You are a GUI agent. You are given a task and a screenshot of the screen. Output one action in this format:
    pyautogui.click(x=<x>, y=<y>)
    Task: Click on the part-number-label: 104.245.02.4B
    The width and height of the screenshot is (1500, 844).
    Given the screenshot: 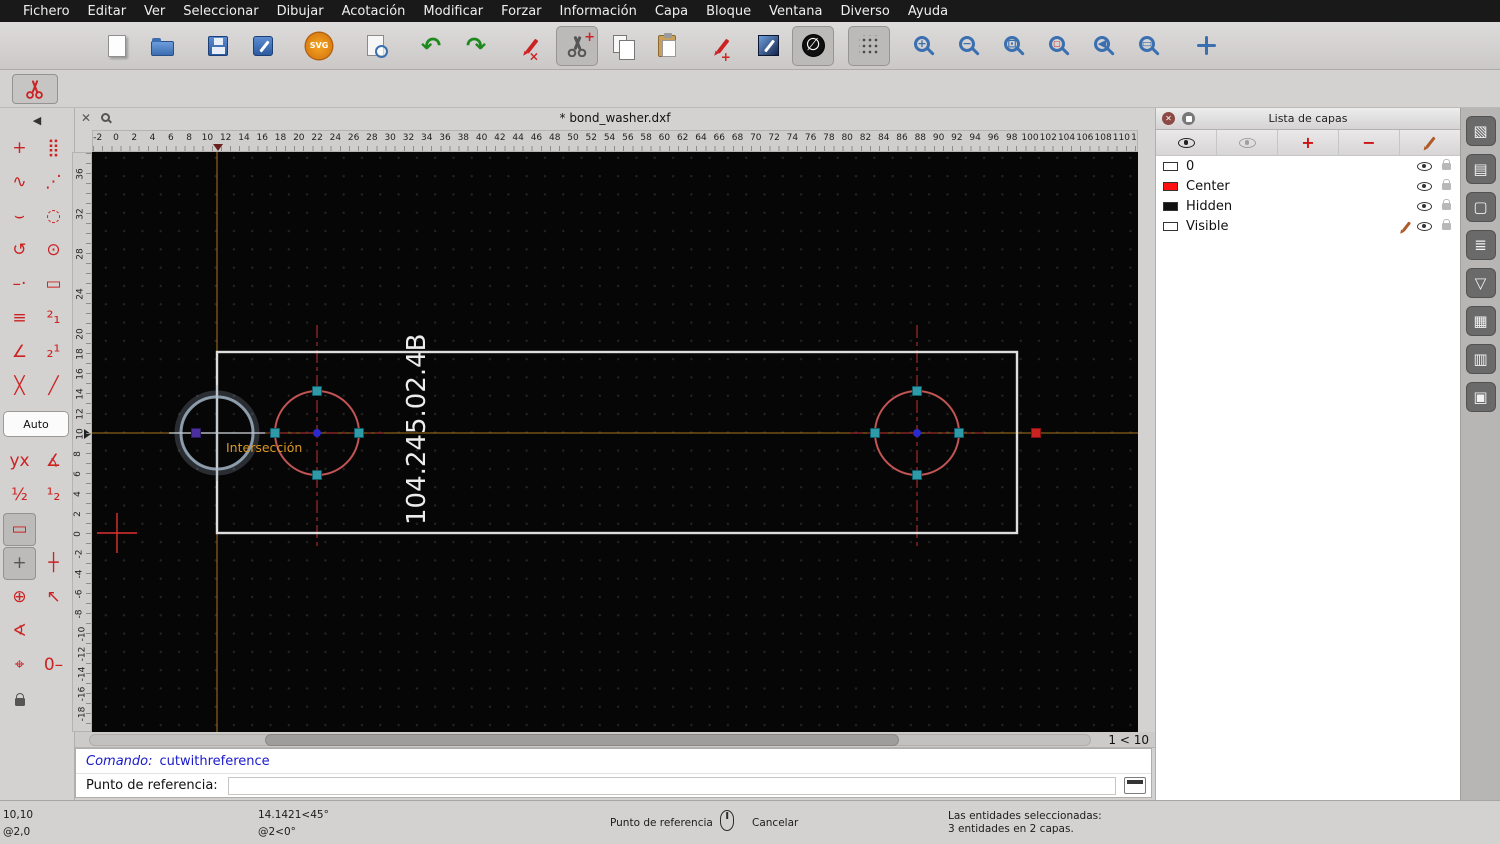 What is the action you would take?
    pyautogui.click(x=417, y=429)
    